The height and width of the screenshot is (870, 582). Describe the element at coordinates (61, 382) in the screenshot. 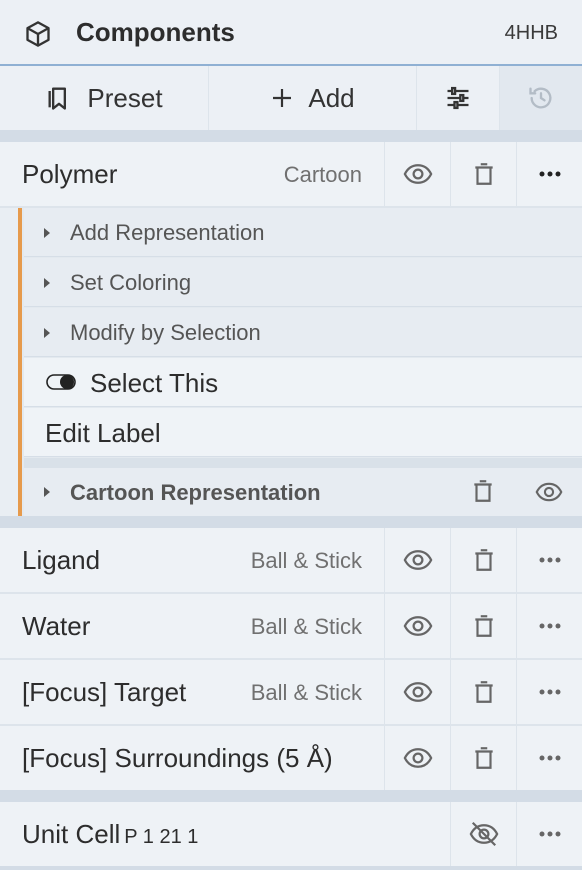

I see `toggle-icon` at that location.